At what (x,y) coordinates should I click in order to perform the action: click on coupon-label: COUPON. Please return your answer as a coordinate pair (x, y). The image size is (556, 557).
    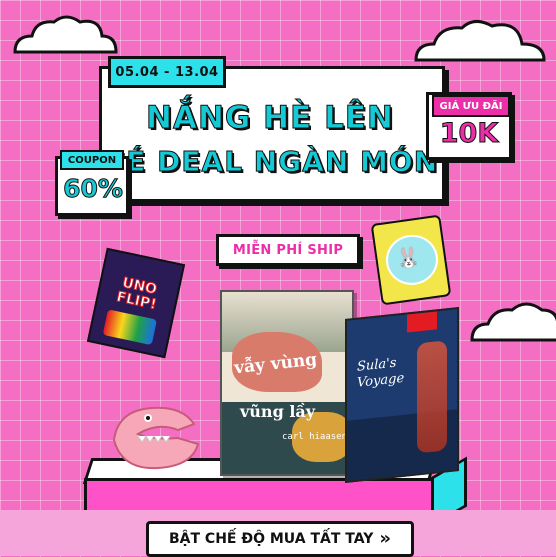
    Looking at the image, I should click on (92, 160).